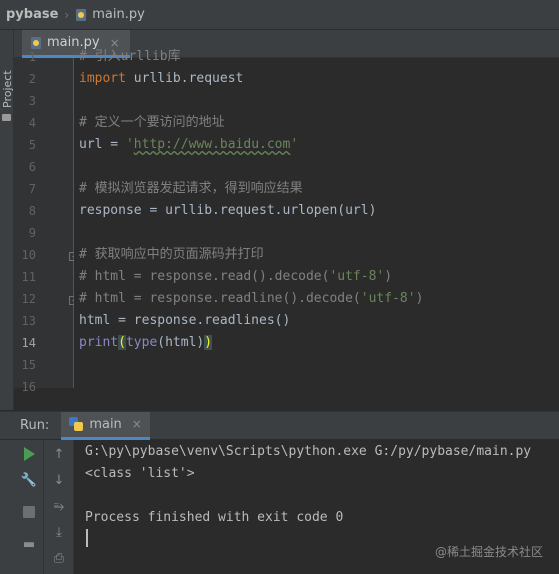  Describe the element at coordinates (29, 544) in the screenshot. I see `layout-icon: ▬` at that location.